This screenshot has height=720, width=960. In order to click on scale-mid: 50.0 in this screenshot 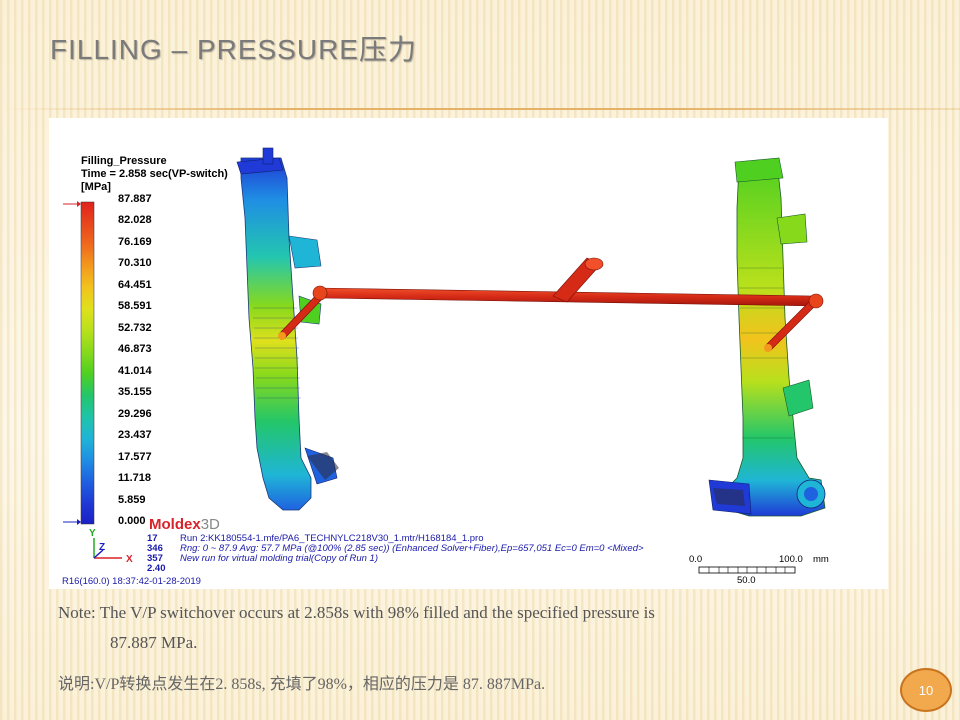, I will do `click(746, 580)`.